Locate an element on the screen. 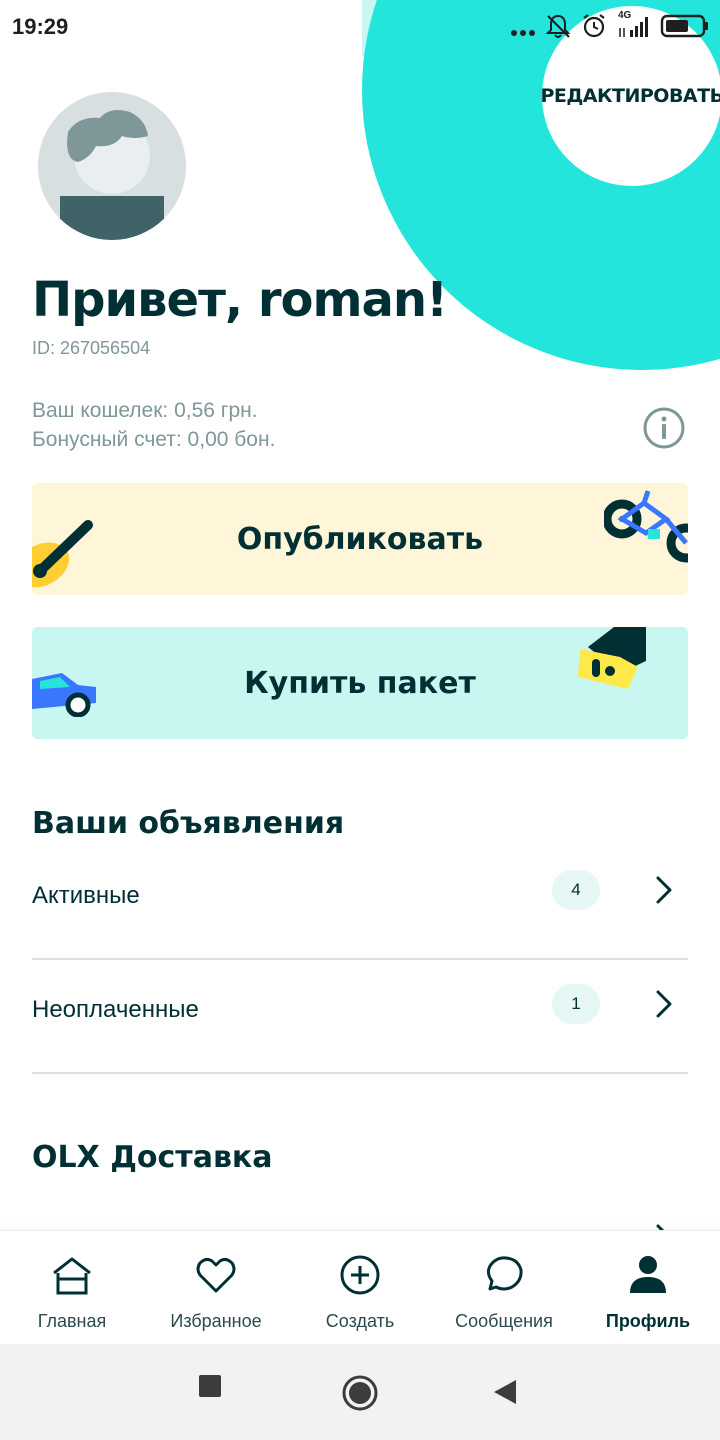 The height and width of the screenshot is (1440, 720). bonus-balance: Бонусный счет: 0,00 бон. is located at coordinates (154, 439).